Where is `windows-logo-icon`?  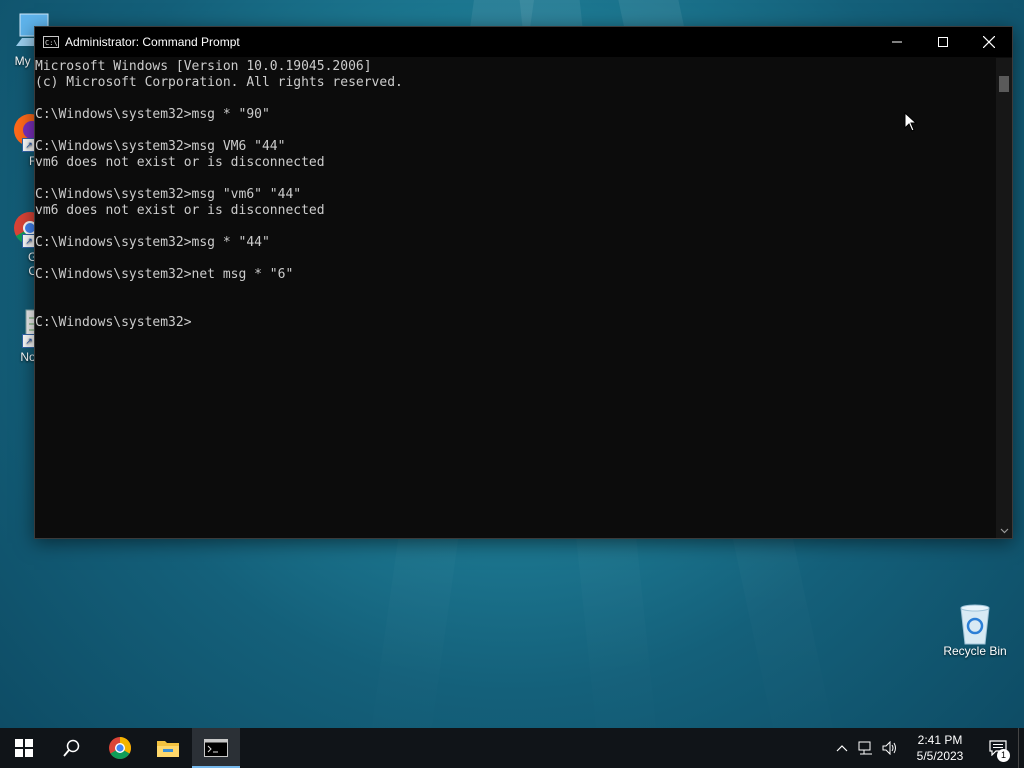
windows-logo-icon is located at coordinates (24, 748).